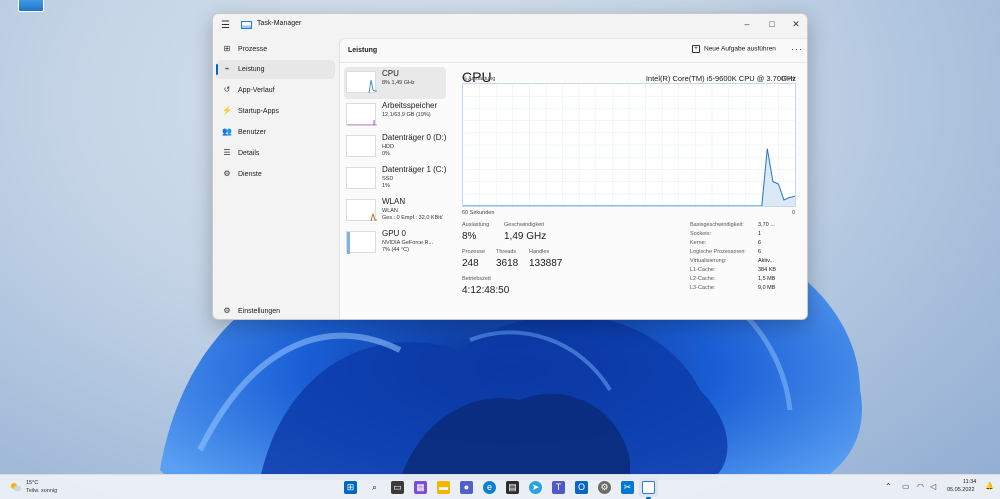 Image resolution: width=1000 pixels, height=499 pixels. I want to click on teams-icon: T, so click(558, 487).